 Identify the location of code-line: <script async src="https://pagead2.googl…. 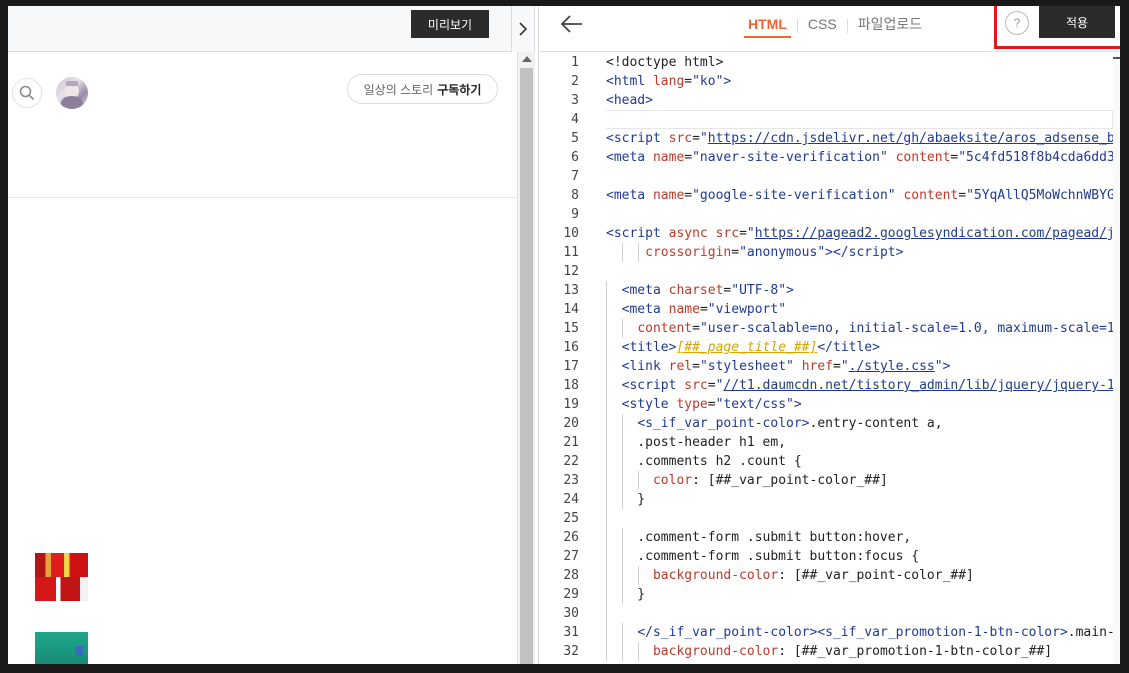
(859, 233).